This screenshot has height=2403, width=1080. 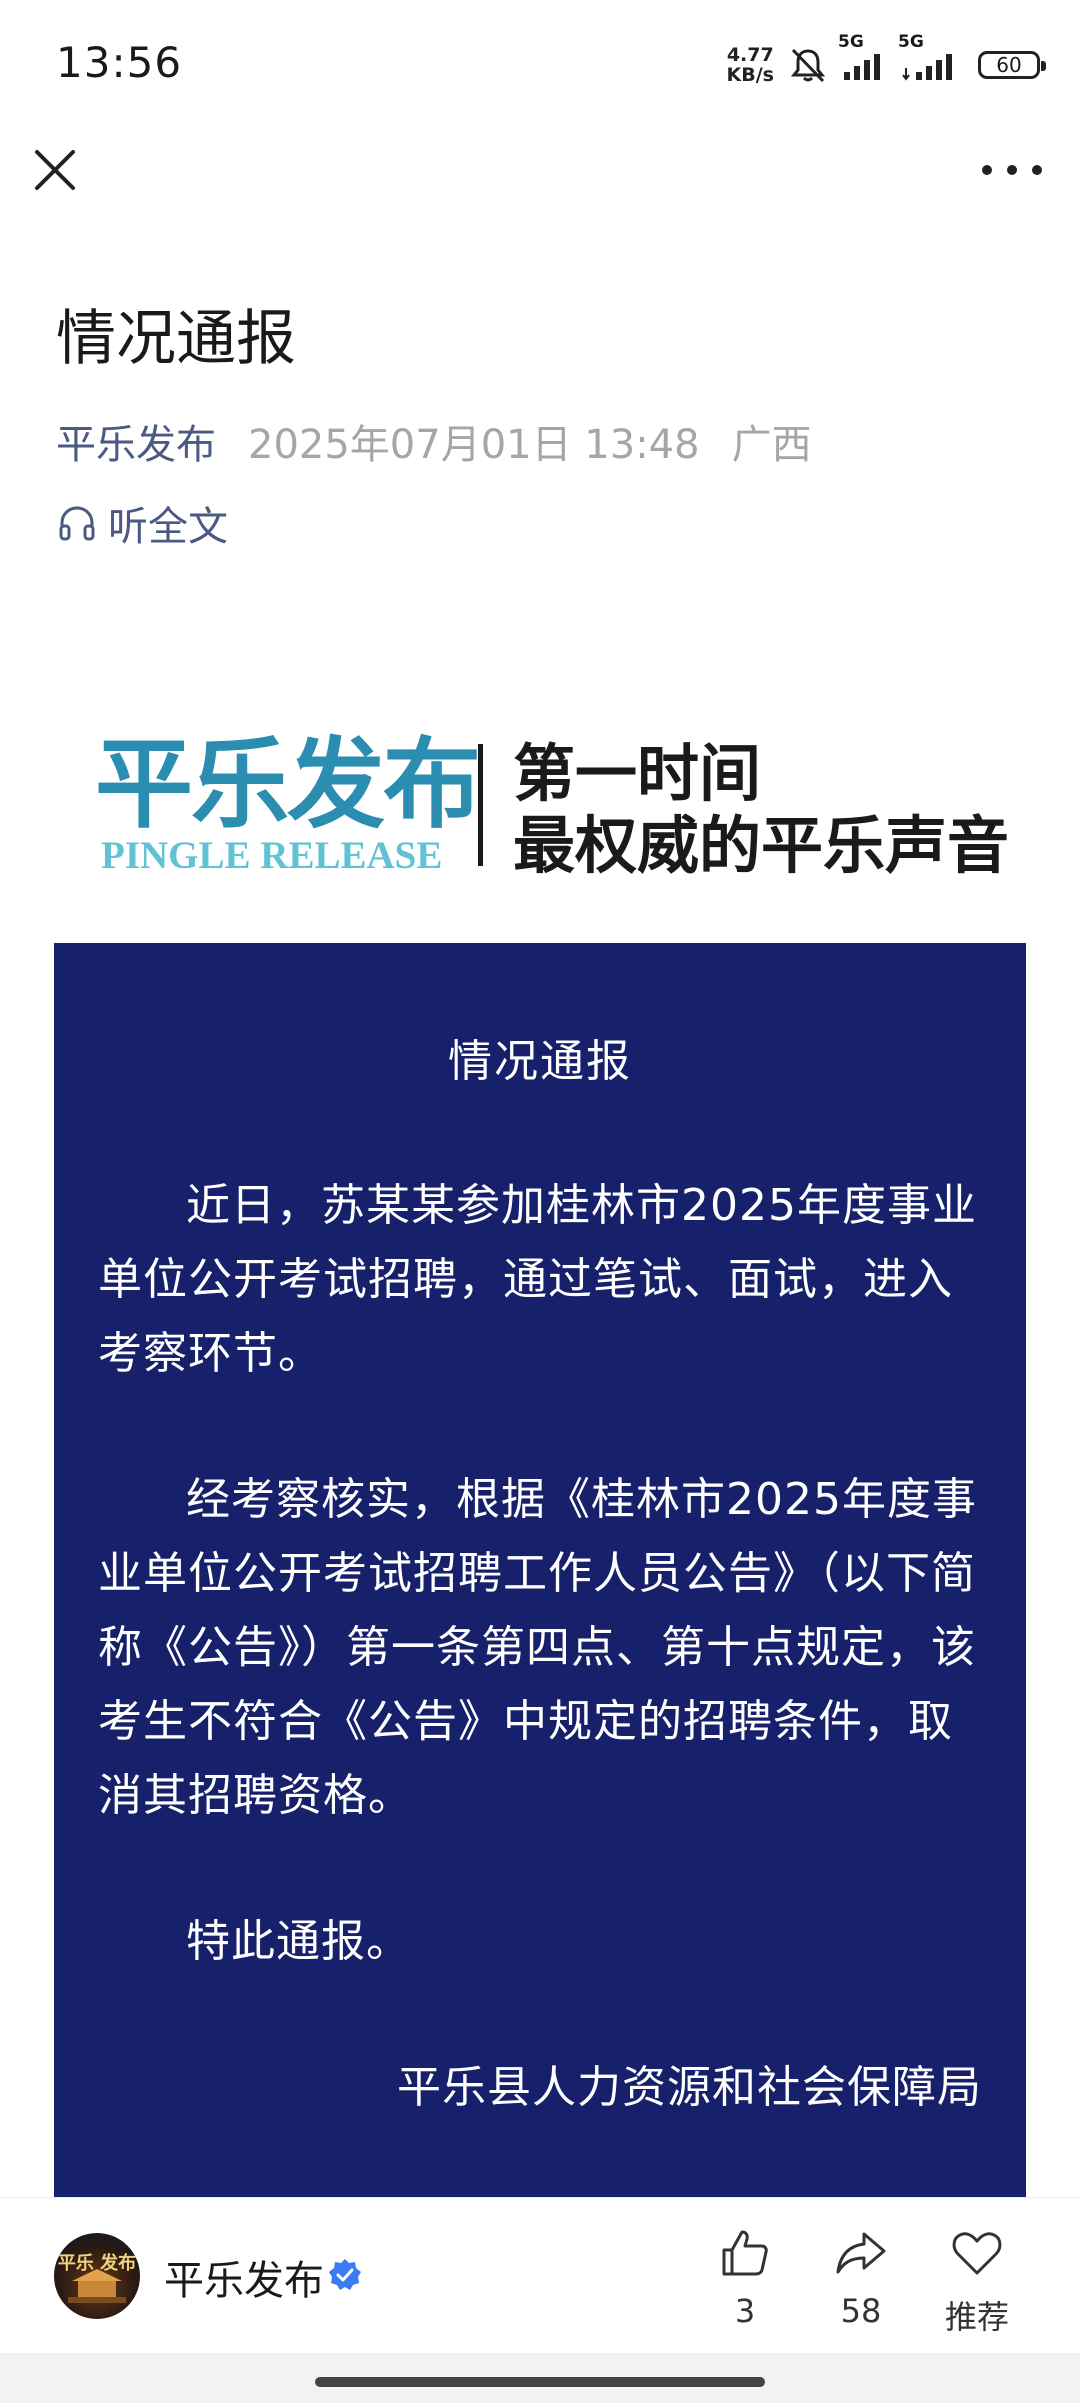 I want to click on battery-icon: 60, so click(x=1012, y=65).